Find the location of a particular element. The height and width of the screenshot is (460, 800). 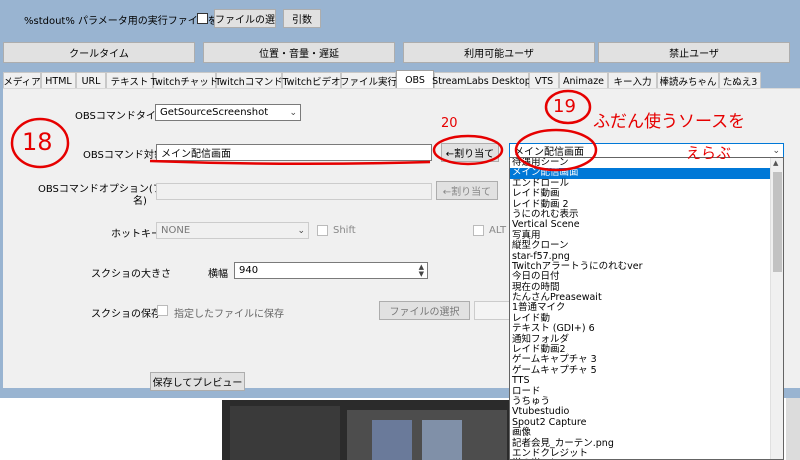

obs-preview-thumbnail is located at coordinates (367, 430).